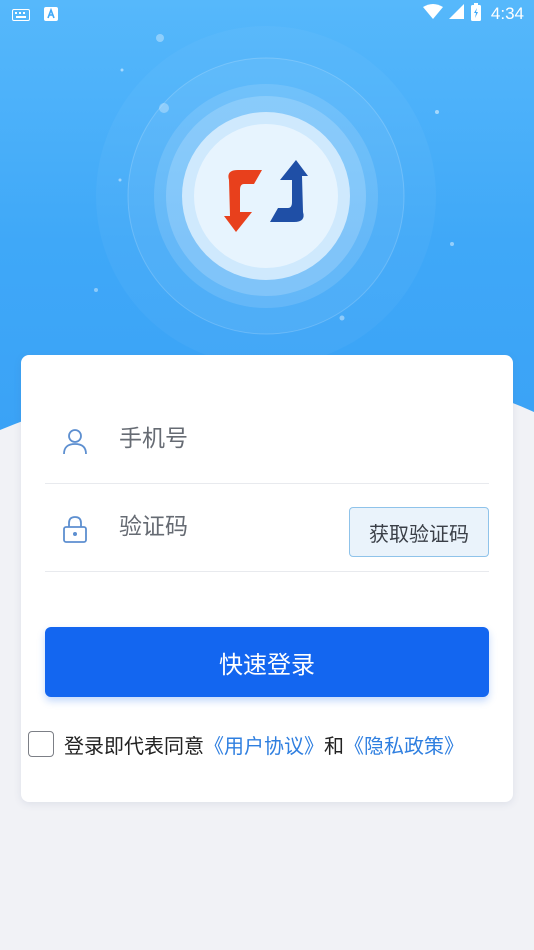  I want to click on agreement-checkbox, so click(41, 744).